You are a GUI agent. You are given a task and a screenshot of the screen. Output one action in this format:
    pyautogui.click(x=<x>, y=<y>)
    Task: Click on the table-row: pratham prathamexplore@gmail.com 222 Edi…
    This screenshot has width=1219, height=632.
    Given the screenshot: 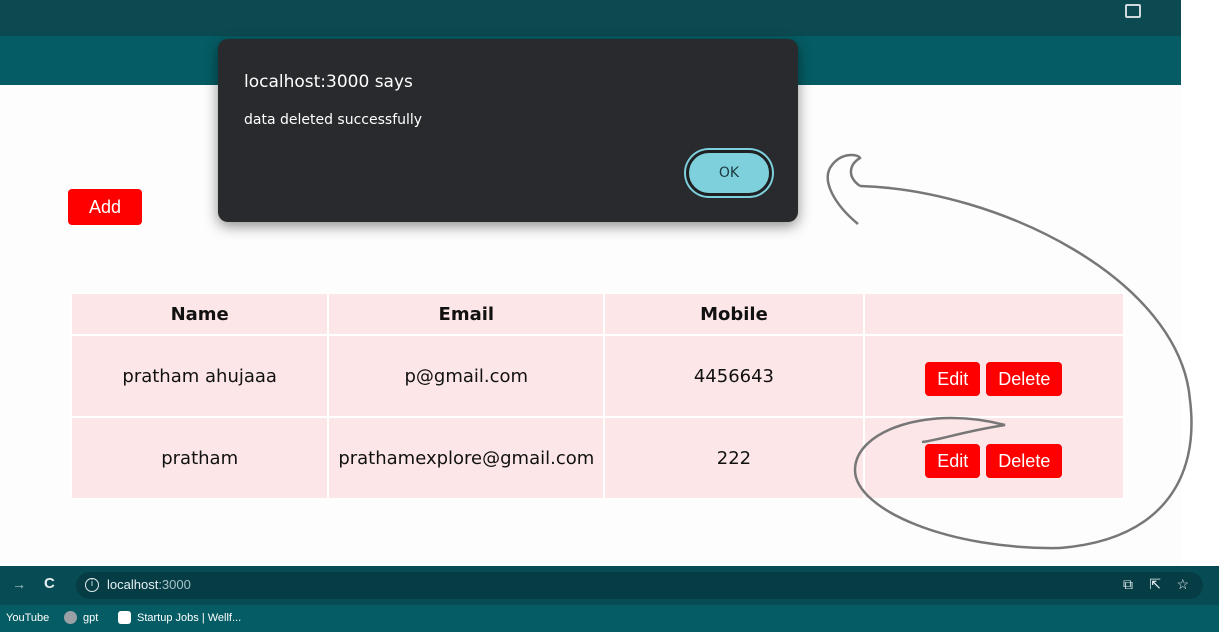 What is the action you would take?
    pyautogui.click(x=597, y=458)
    